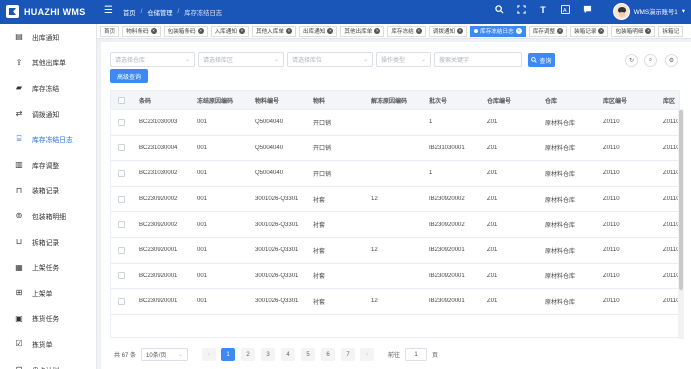  I want to click on prev-page-button: ‹, so click(209, 354).